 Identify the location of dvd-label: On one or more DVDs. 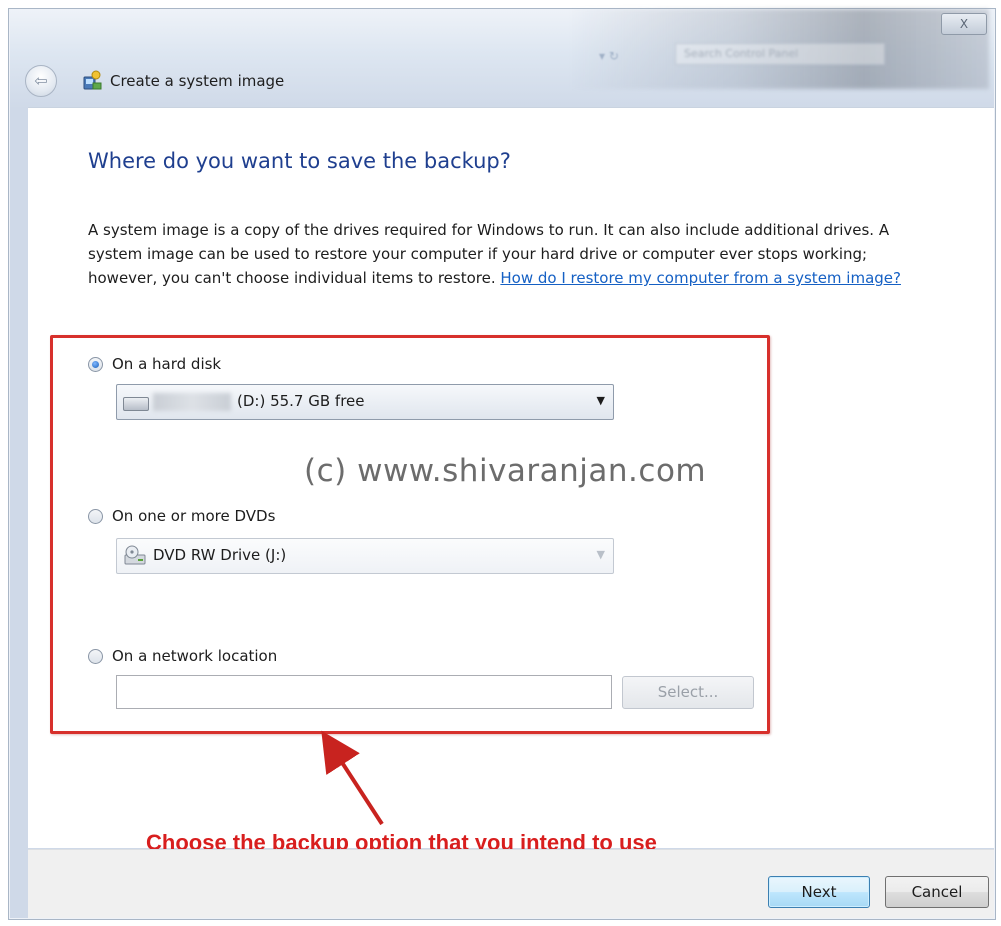
(194, 516).